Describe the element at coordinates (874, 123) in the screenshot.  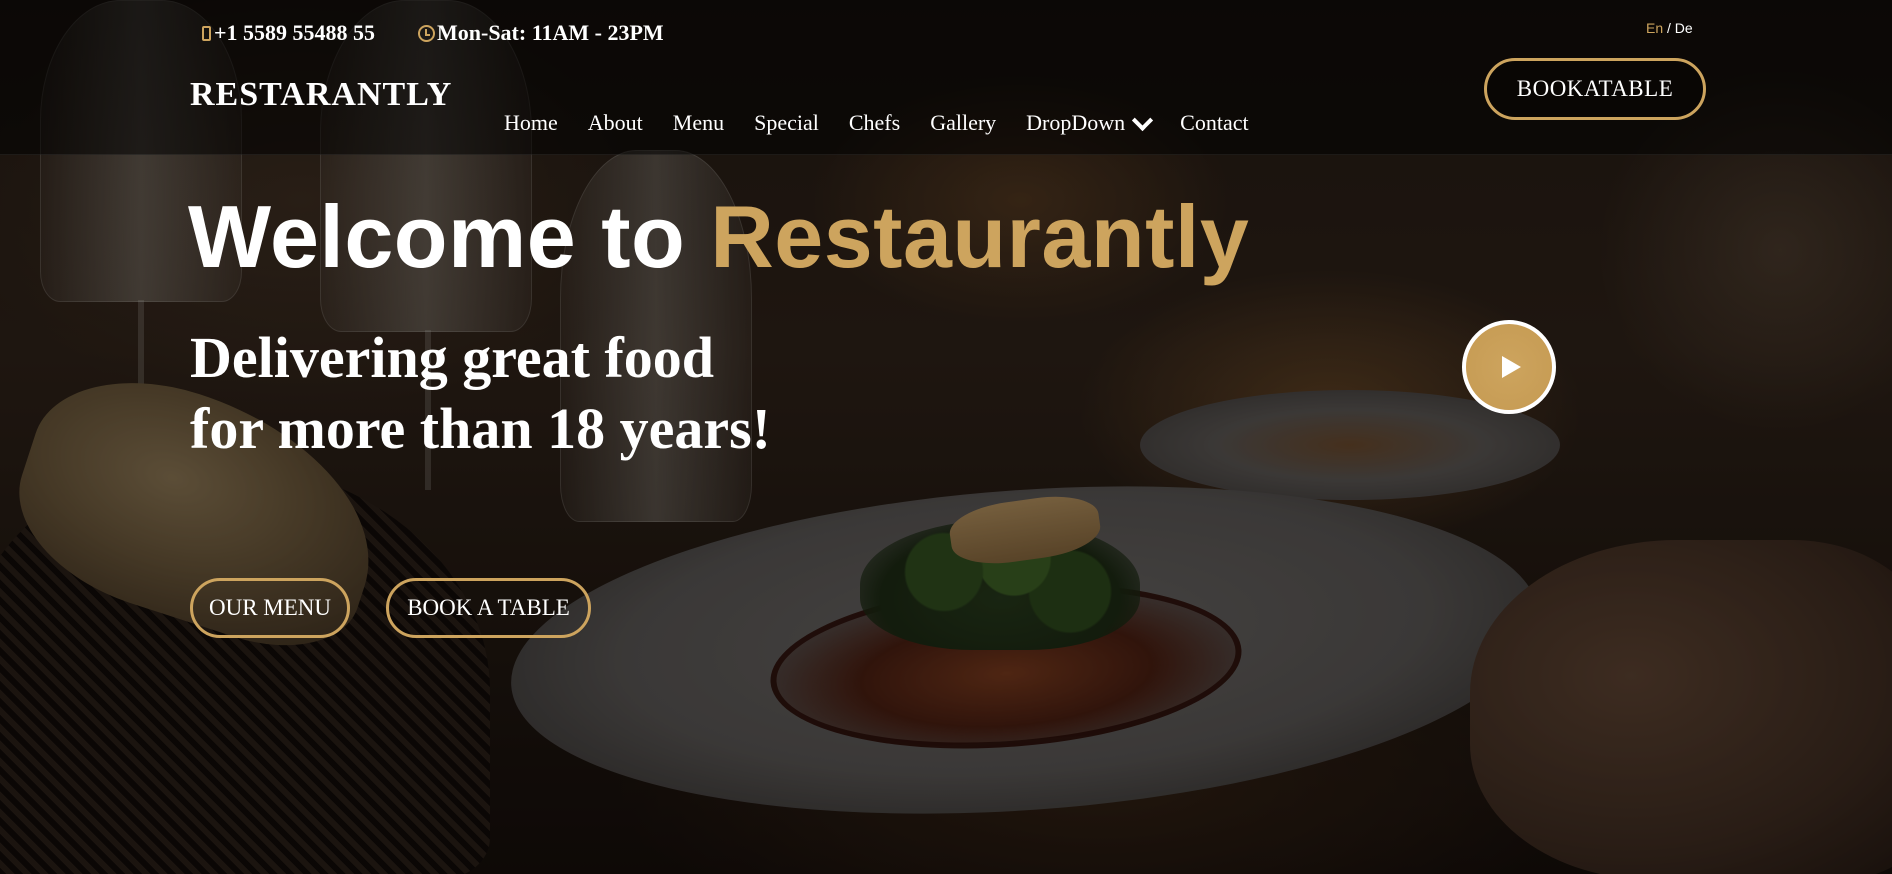
I see `nav-chefs: Chefs` at that location.